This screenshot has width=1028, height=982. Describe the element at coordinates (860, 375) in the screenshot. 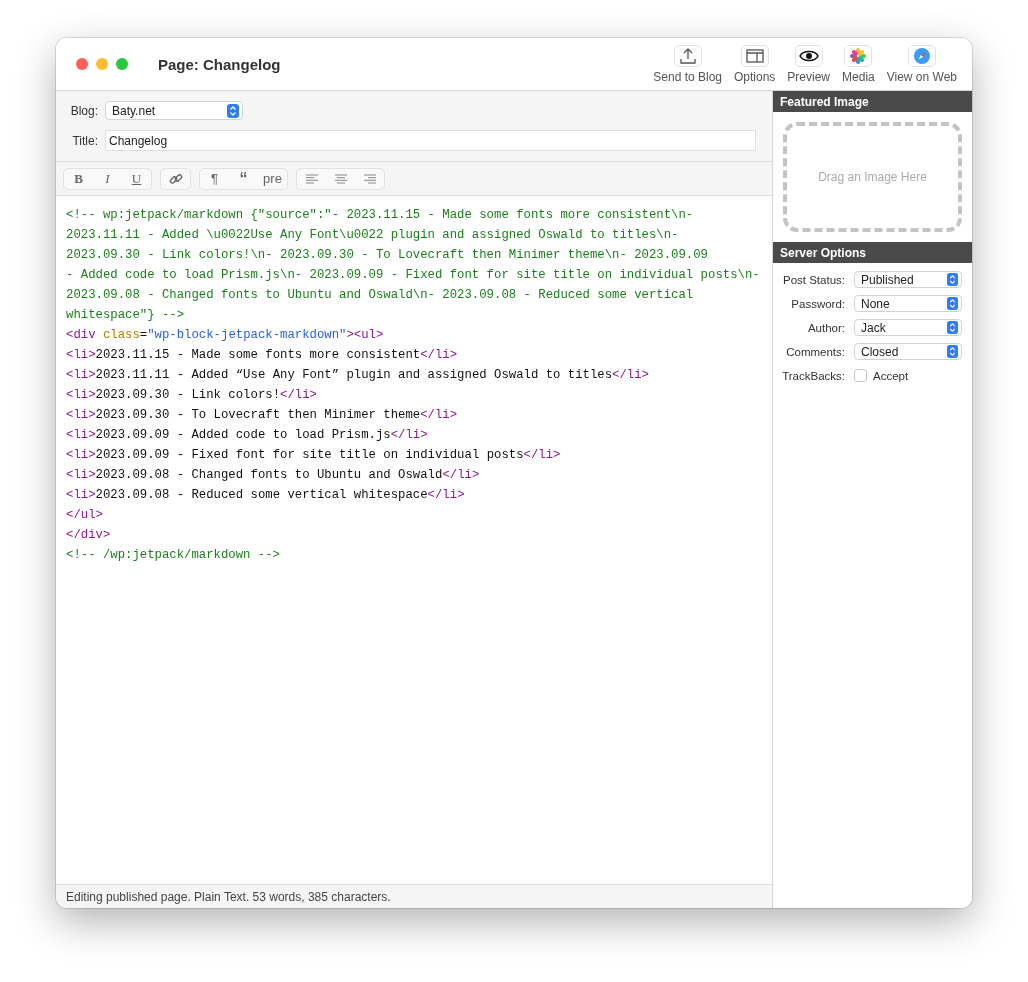

I see `checkbox` at that location.